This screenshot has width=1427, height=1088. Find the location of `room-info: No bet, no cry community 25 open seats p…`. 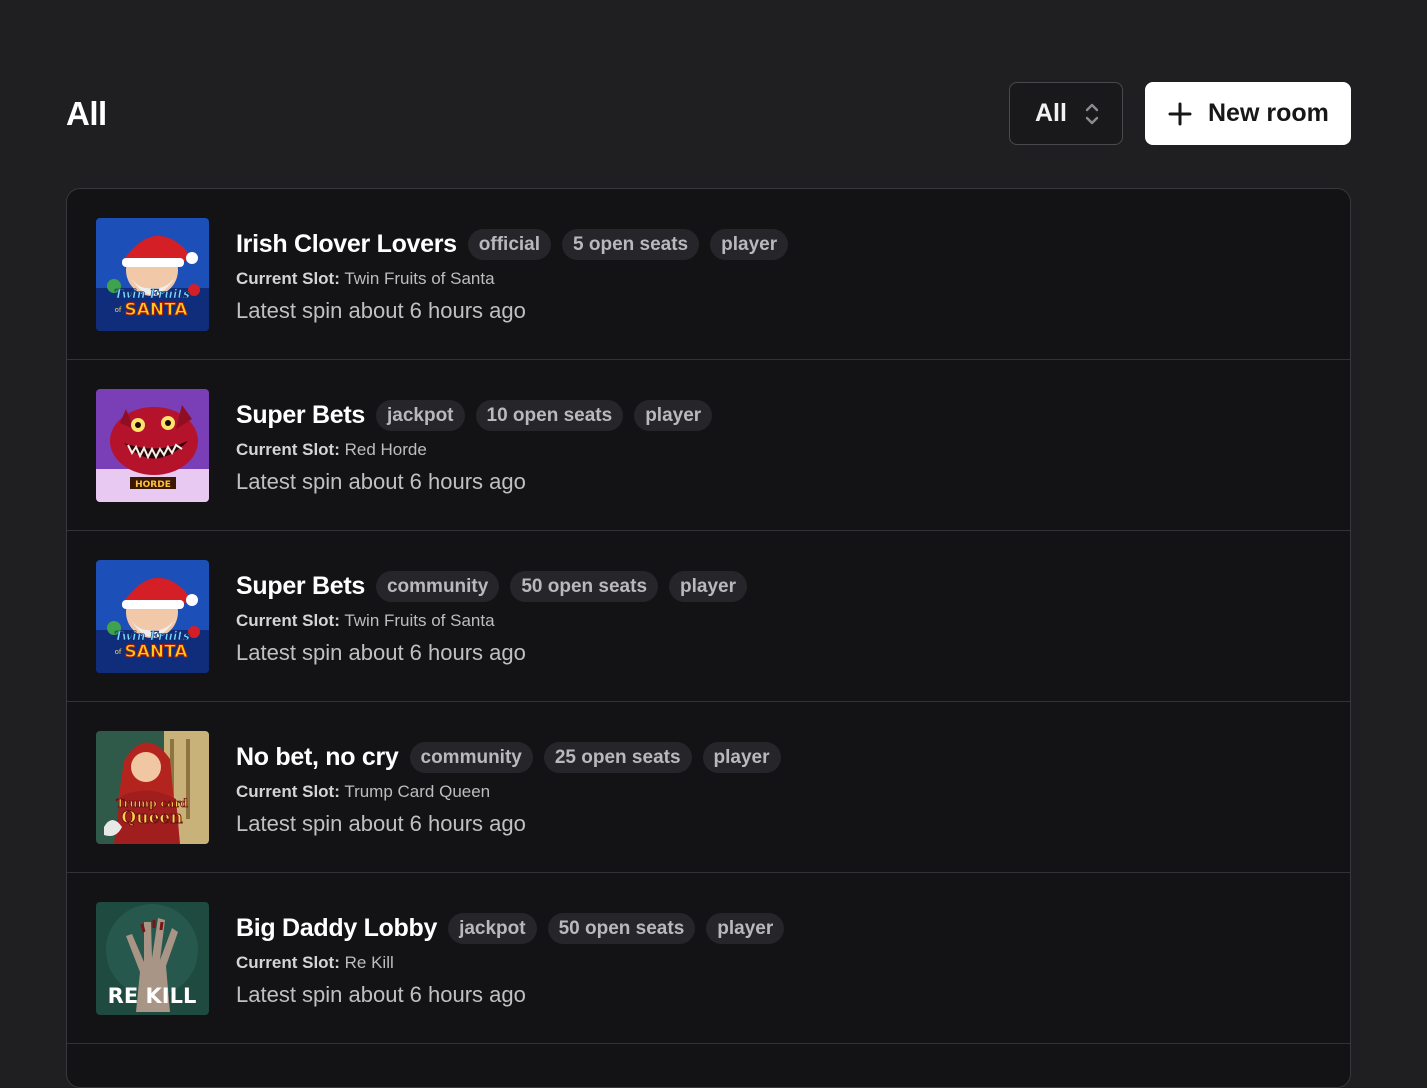

room-info: No bet, no cry community 25 open seats p… is located at coordinates (514, 784).